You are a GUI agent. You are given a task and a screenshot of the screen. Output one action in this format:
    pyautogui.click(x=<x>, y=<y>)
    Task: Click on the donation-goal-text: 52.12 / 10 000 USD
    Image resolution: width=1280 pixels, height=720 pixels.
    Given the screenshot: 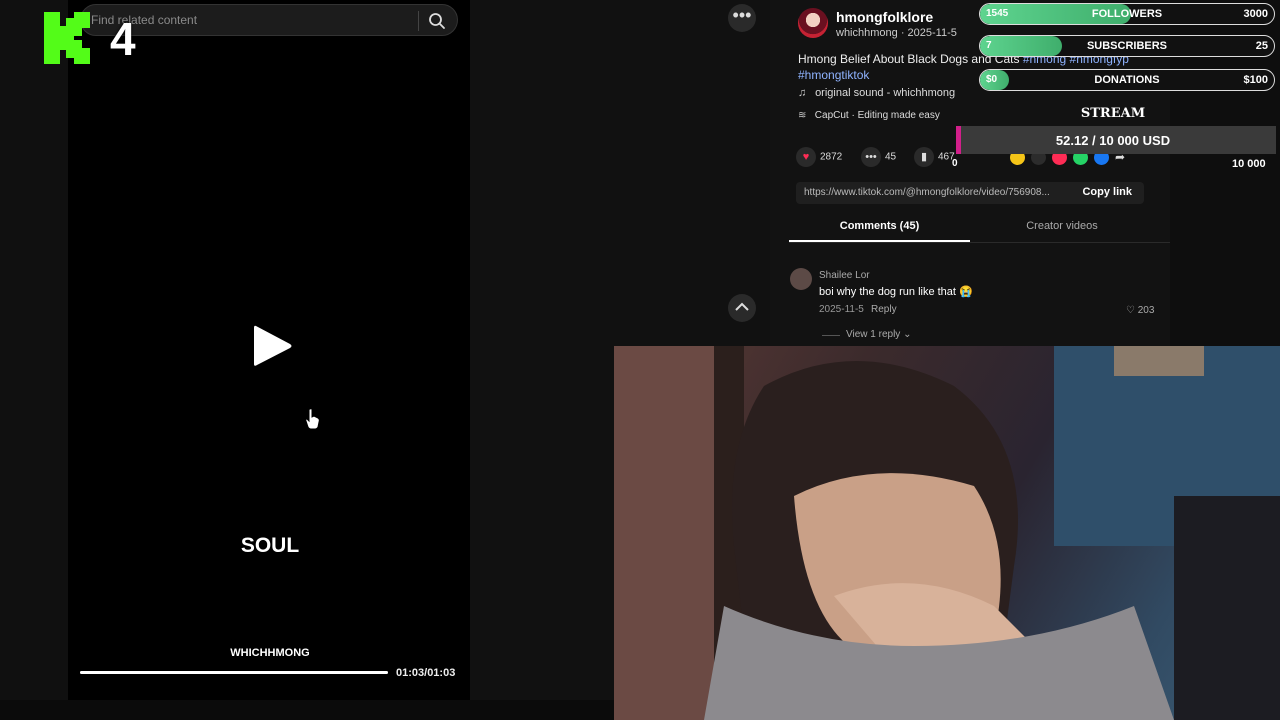 What is the action you would take?
    pyautogui.click(x=1113, y=140)
    